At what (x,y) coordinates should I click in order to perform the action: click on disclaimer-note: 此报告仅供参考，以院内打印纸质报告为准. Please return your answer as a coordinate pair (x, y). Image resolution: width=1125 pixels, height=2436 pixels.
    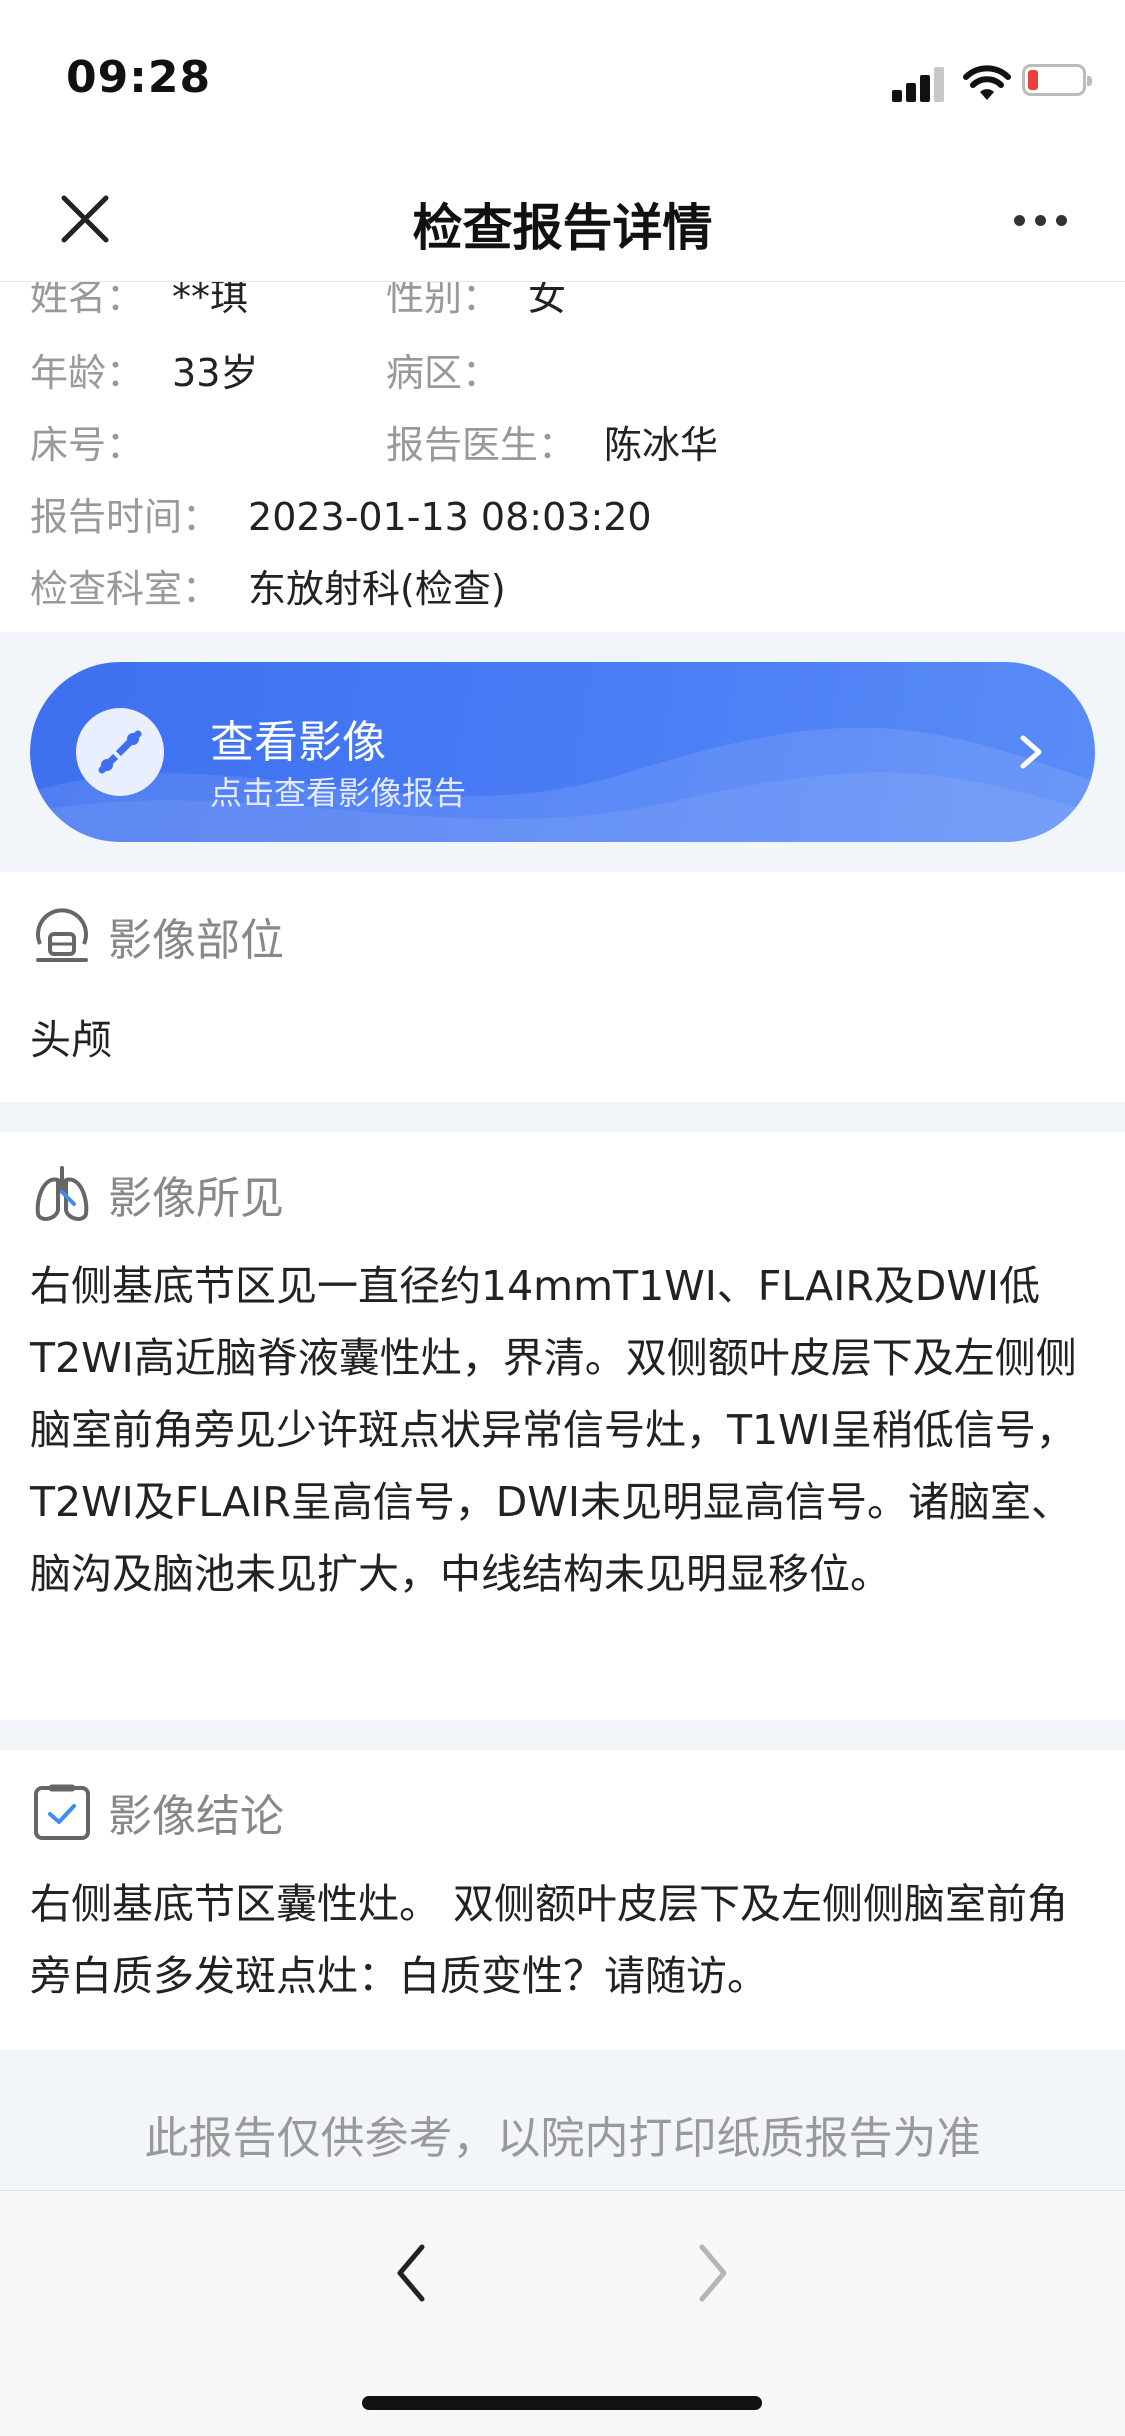
    Looking at the image, I should click on (562, 2138).